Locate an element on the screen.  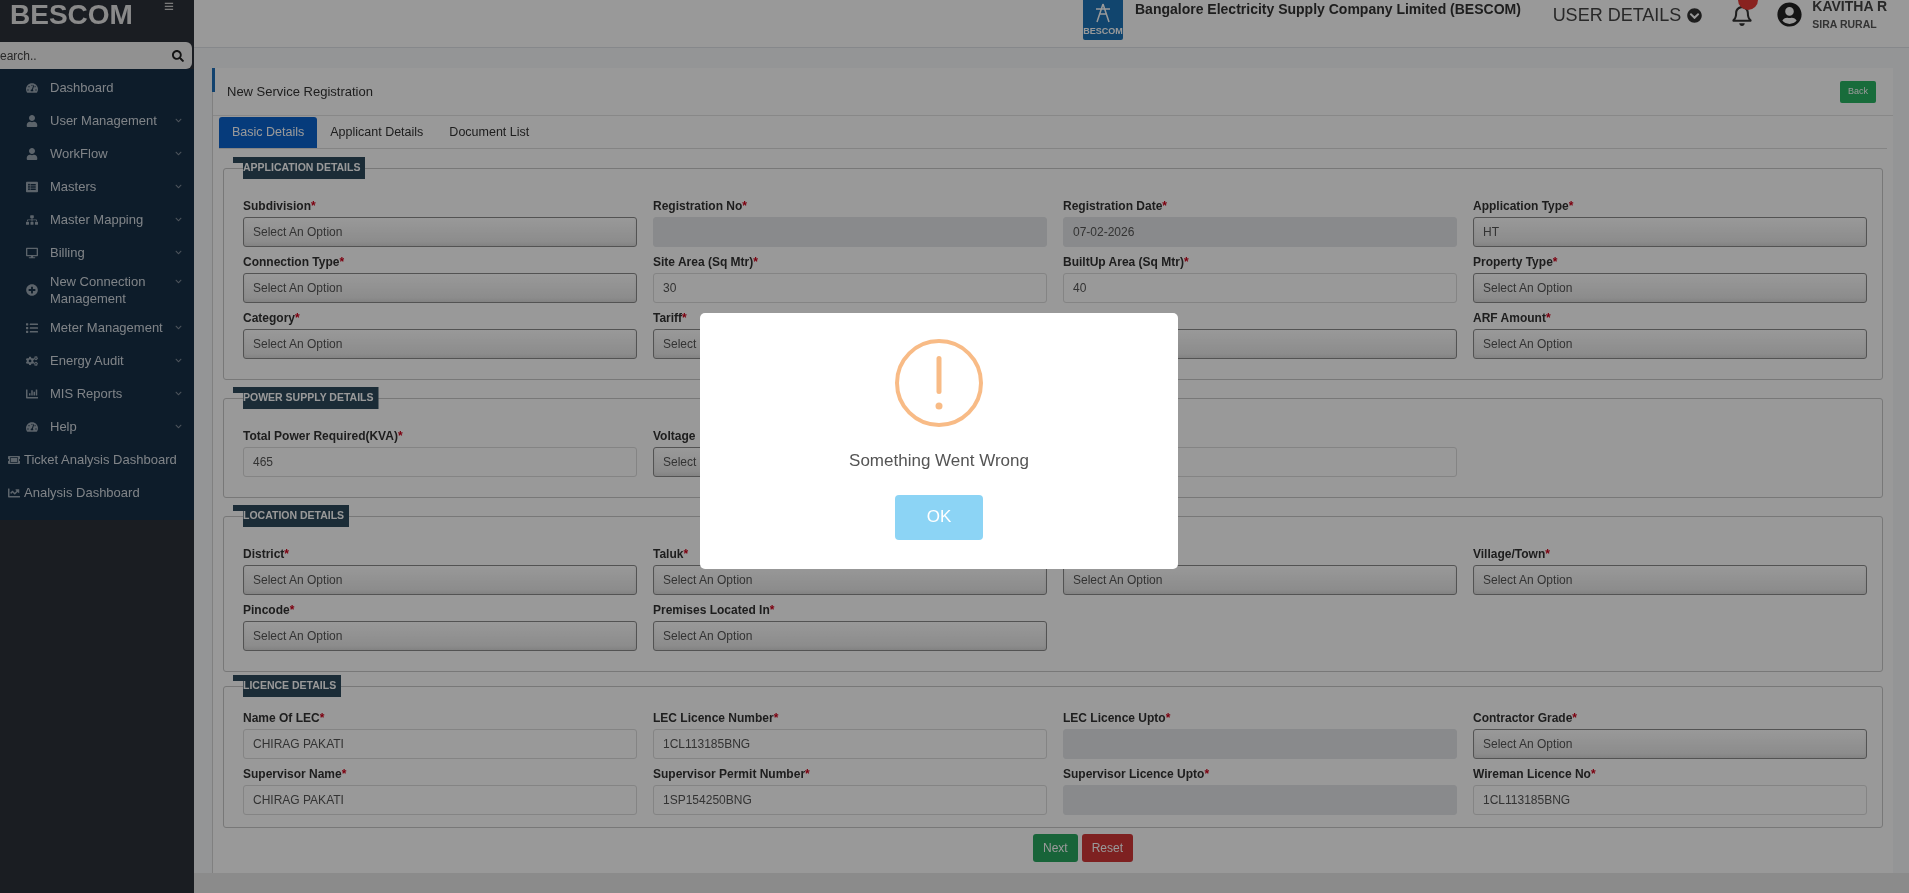
field-label: Supervisor Name* is located at coordinates (295, 774).